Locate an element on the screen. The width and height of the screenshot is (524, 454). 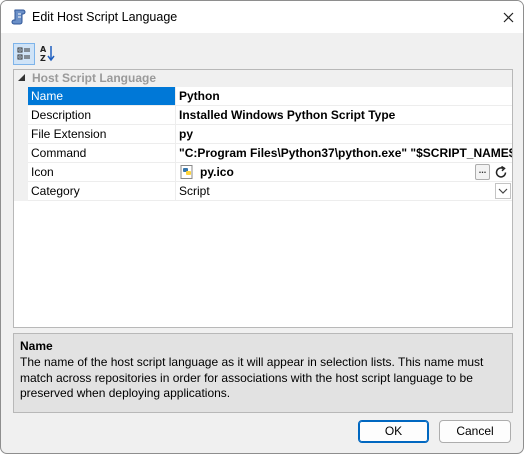
property-name-icon: Icon is located at coordinates (102, 172).